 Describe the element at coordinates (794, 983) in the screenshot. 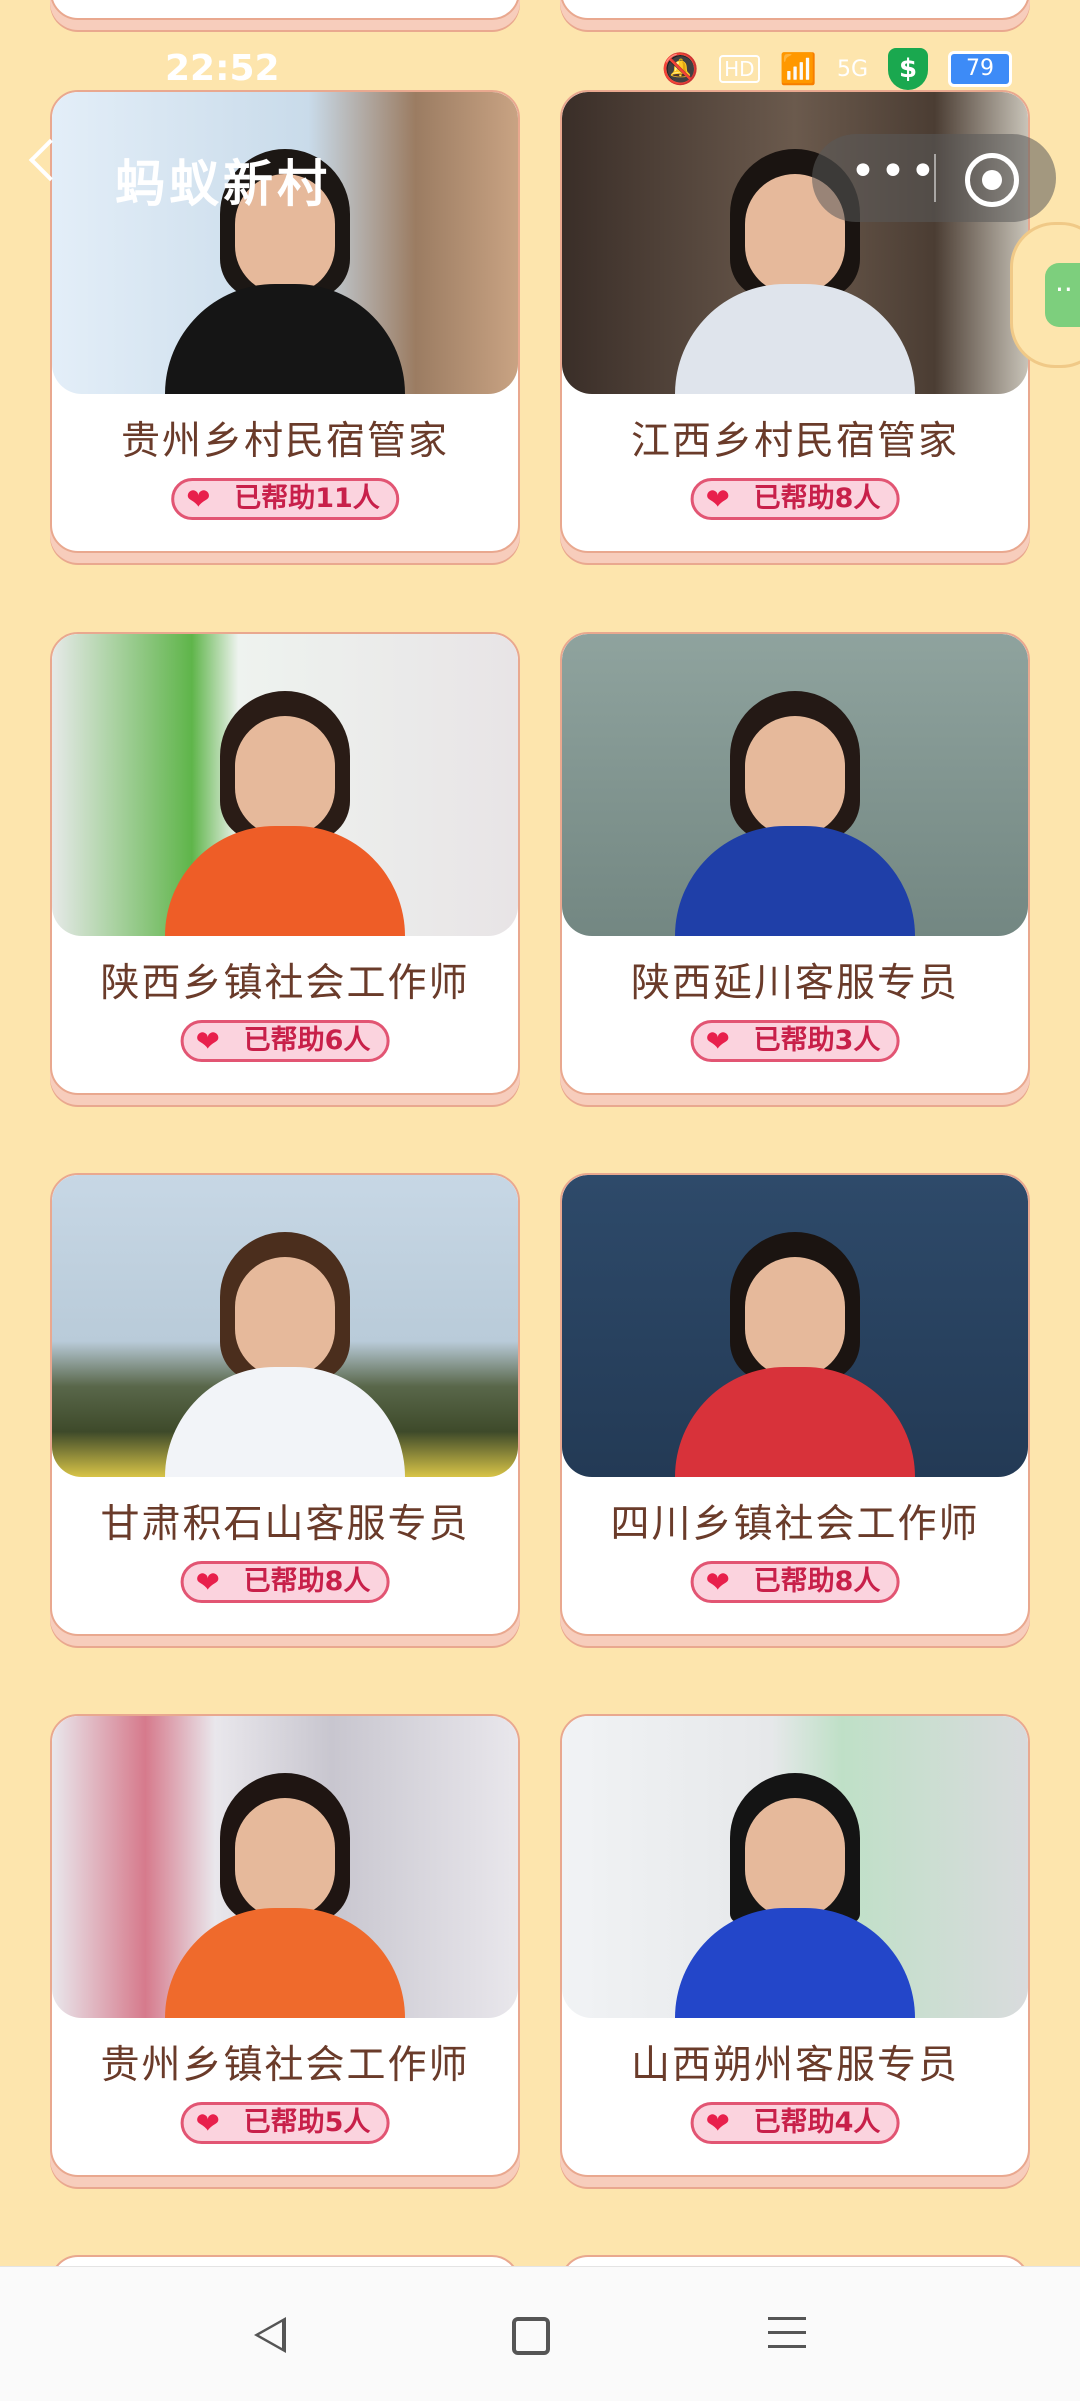

I see `card-title: 陕西延川客服专员` at that location.